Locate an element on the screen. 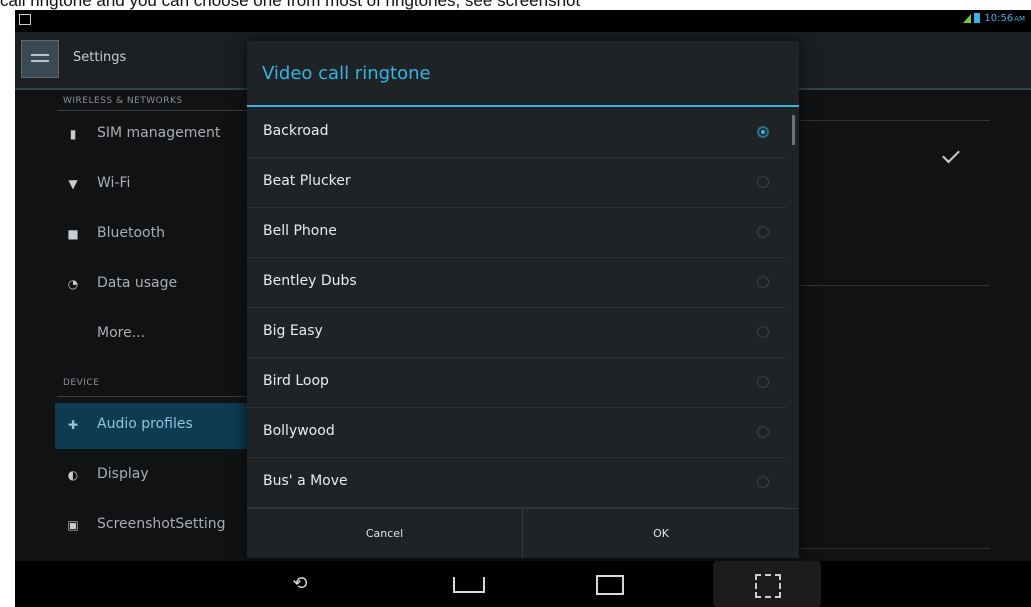 This screenshot has height=607, width=1031. settings-item-screenshot-setting: ▣ ScreenshotSetting is located at coordinates (152, 526).